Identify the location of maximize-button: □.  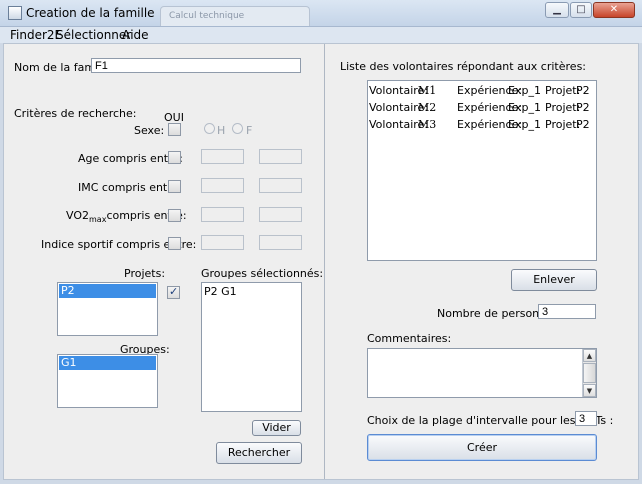
(581, 10).